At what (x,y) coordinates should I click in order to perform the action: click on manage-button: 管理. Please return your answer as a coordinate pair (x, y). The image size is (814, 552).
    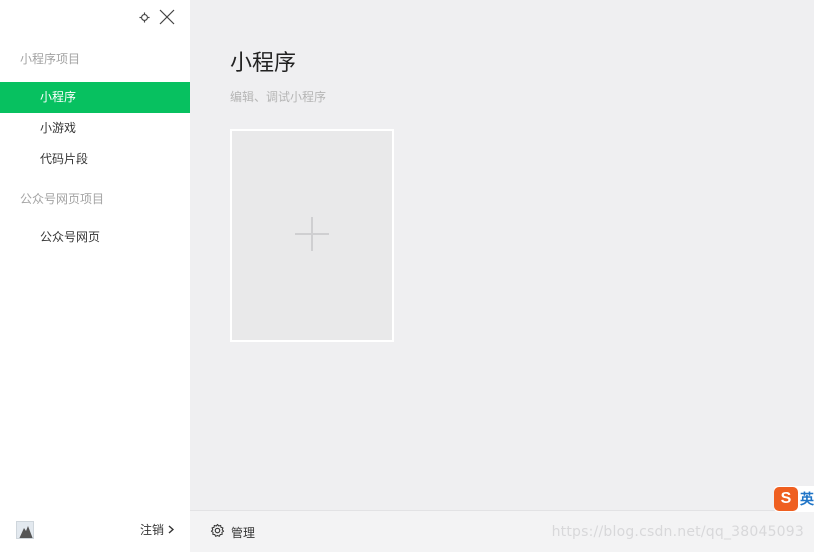
    Looking at the image, I should click on (232, 532).